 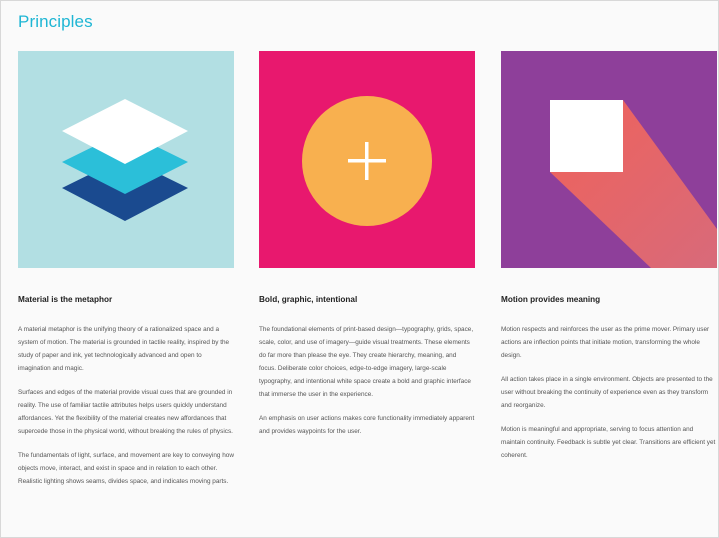 I want to click on stacked-layers-icon, so click(x=126, y=159).